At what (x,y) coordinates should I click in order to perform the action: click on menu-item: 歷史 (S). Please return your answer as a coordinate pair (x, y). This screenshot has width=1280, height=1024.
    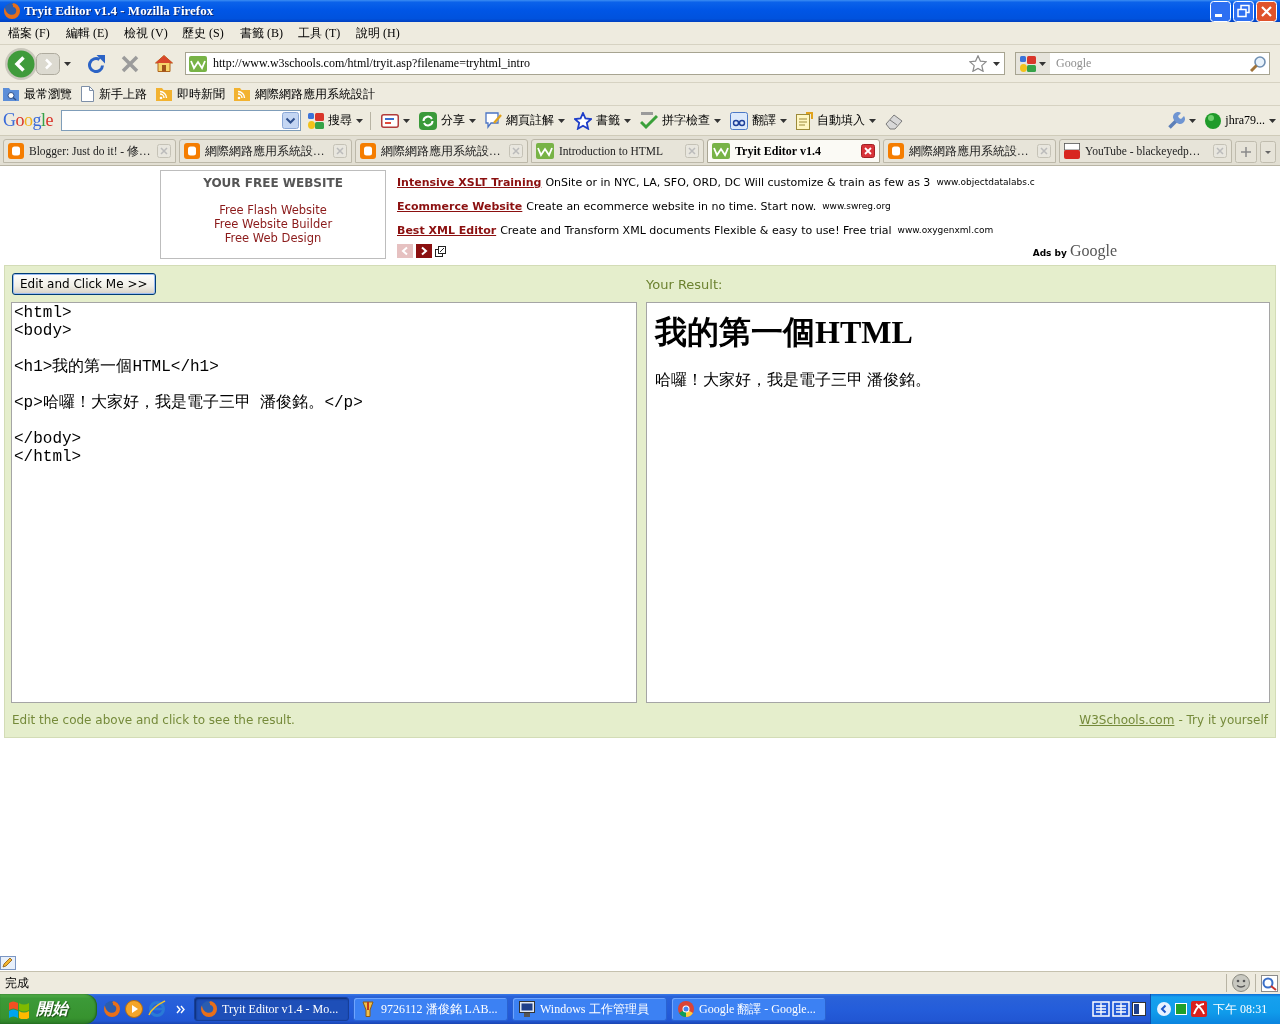
    Looking at the image, I should click on (205, 33).